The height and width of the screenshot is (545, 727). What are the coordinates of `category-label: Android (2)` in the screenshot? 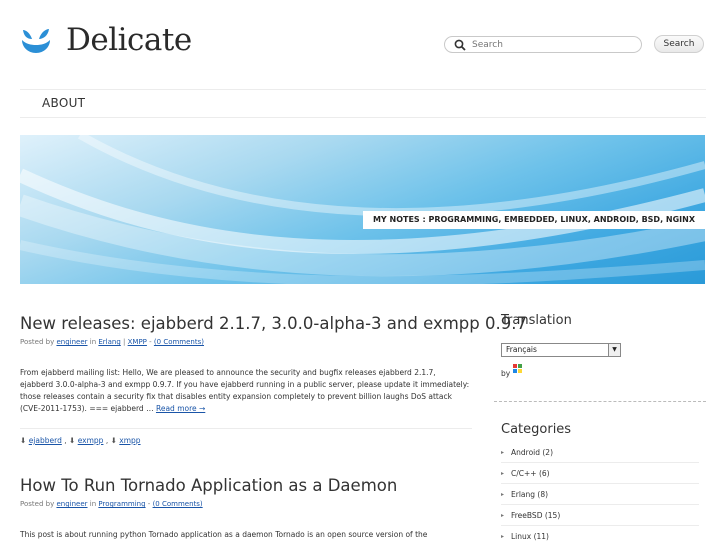 It's located at (532, 452).